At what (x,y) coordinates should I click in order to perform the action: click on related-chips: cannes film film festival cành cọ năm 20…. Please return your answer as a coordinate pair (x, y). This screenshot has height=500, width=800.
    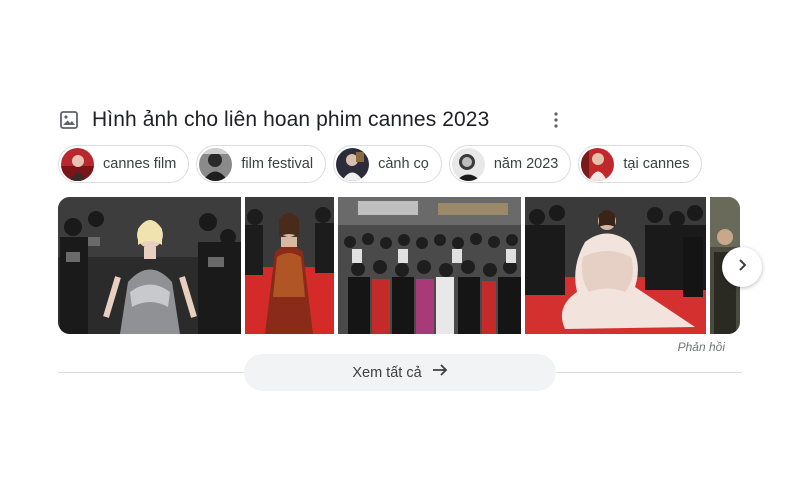
    Looking at the image, I should click on (380, 164).